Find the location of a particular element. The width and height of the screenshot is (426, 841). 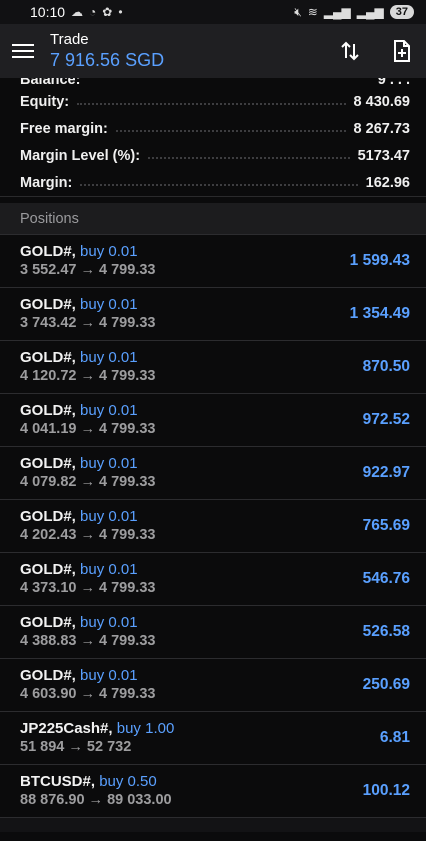

position-info: GOLD#, buy 0.01 4 603.90 → 4 799.33 is located at coordinates (87, 685).